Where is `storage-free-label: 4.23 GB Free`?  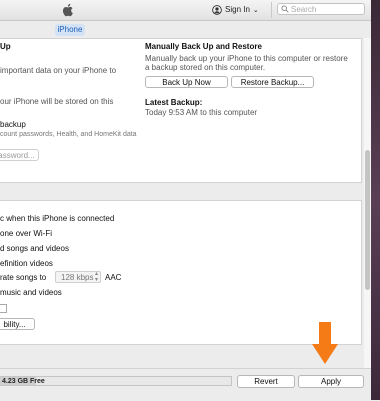
storage-free-label: 4.23 GB Free is located at coordinates (23, 381).